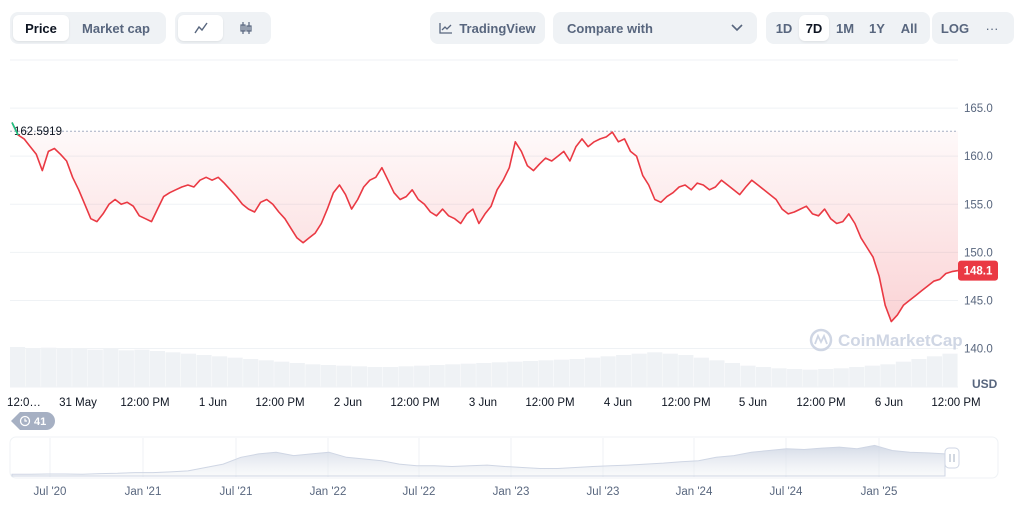 This screenshot has height=519, width=1024. Describe the element at coordinates (236, 492) in the screenshot. I see `timeline-tick-label: Jul '21` at that location.